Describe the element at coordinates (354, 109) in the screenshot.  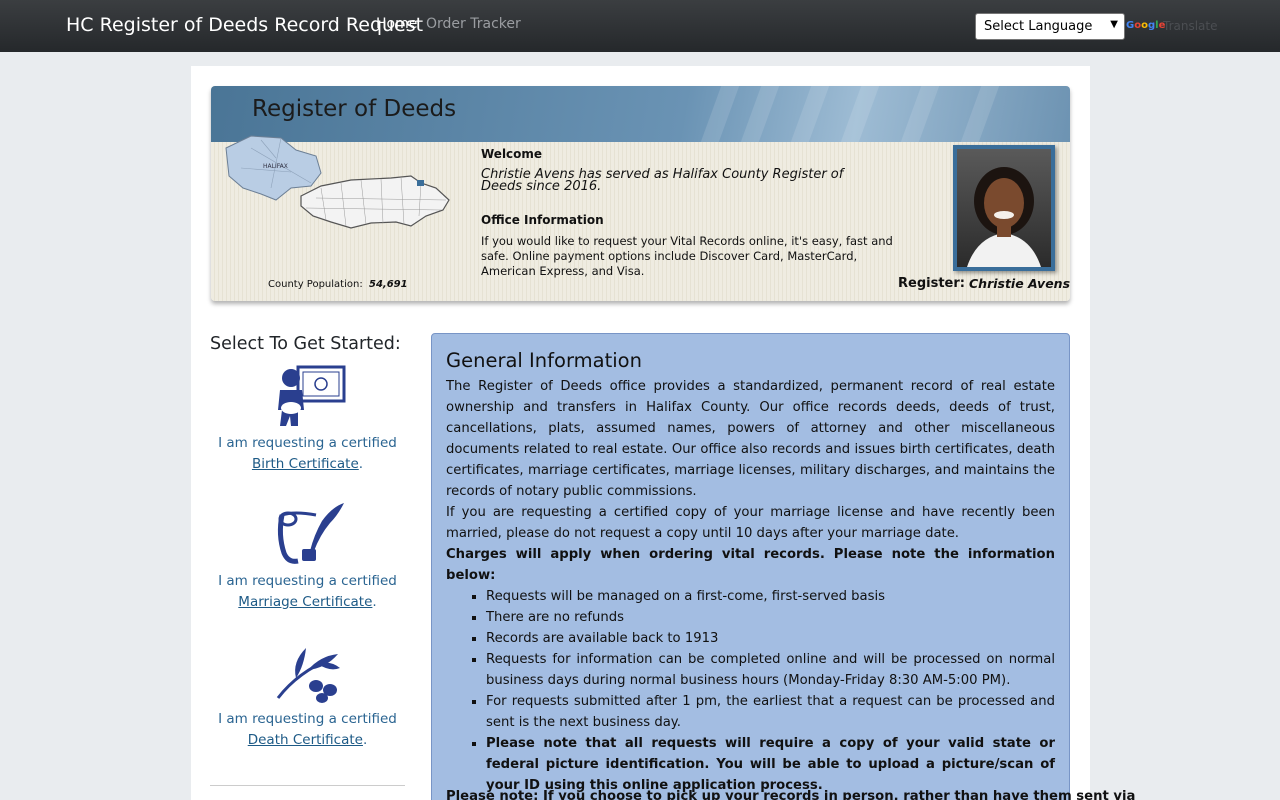
I see `banner-title: Register of Deeds` at that location.